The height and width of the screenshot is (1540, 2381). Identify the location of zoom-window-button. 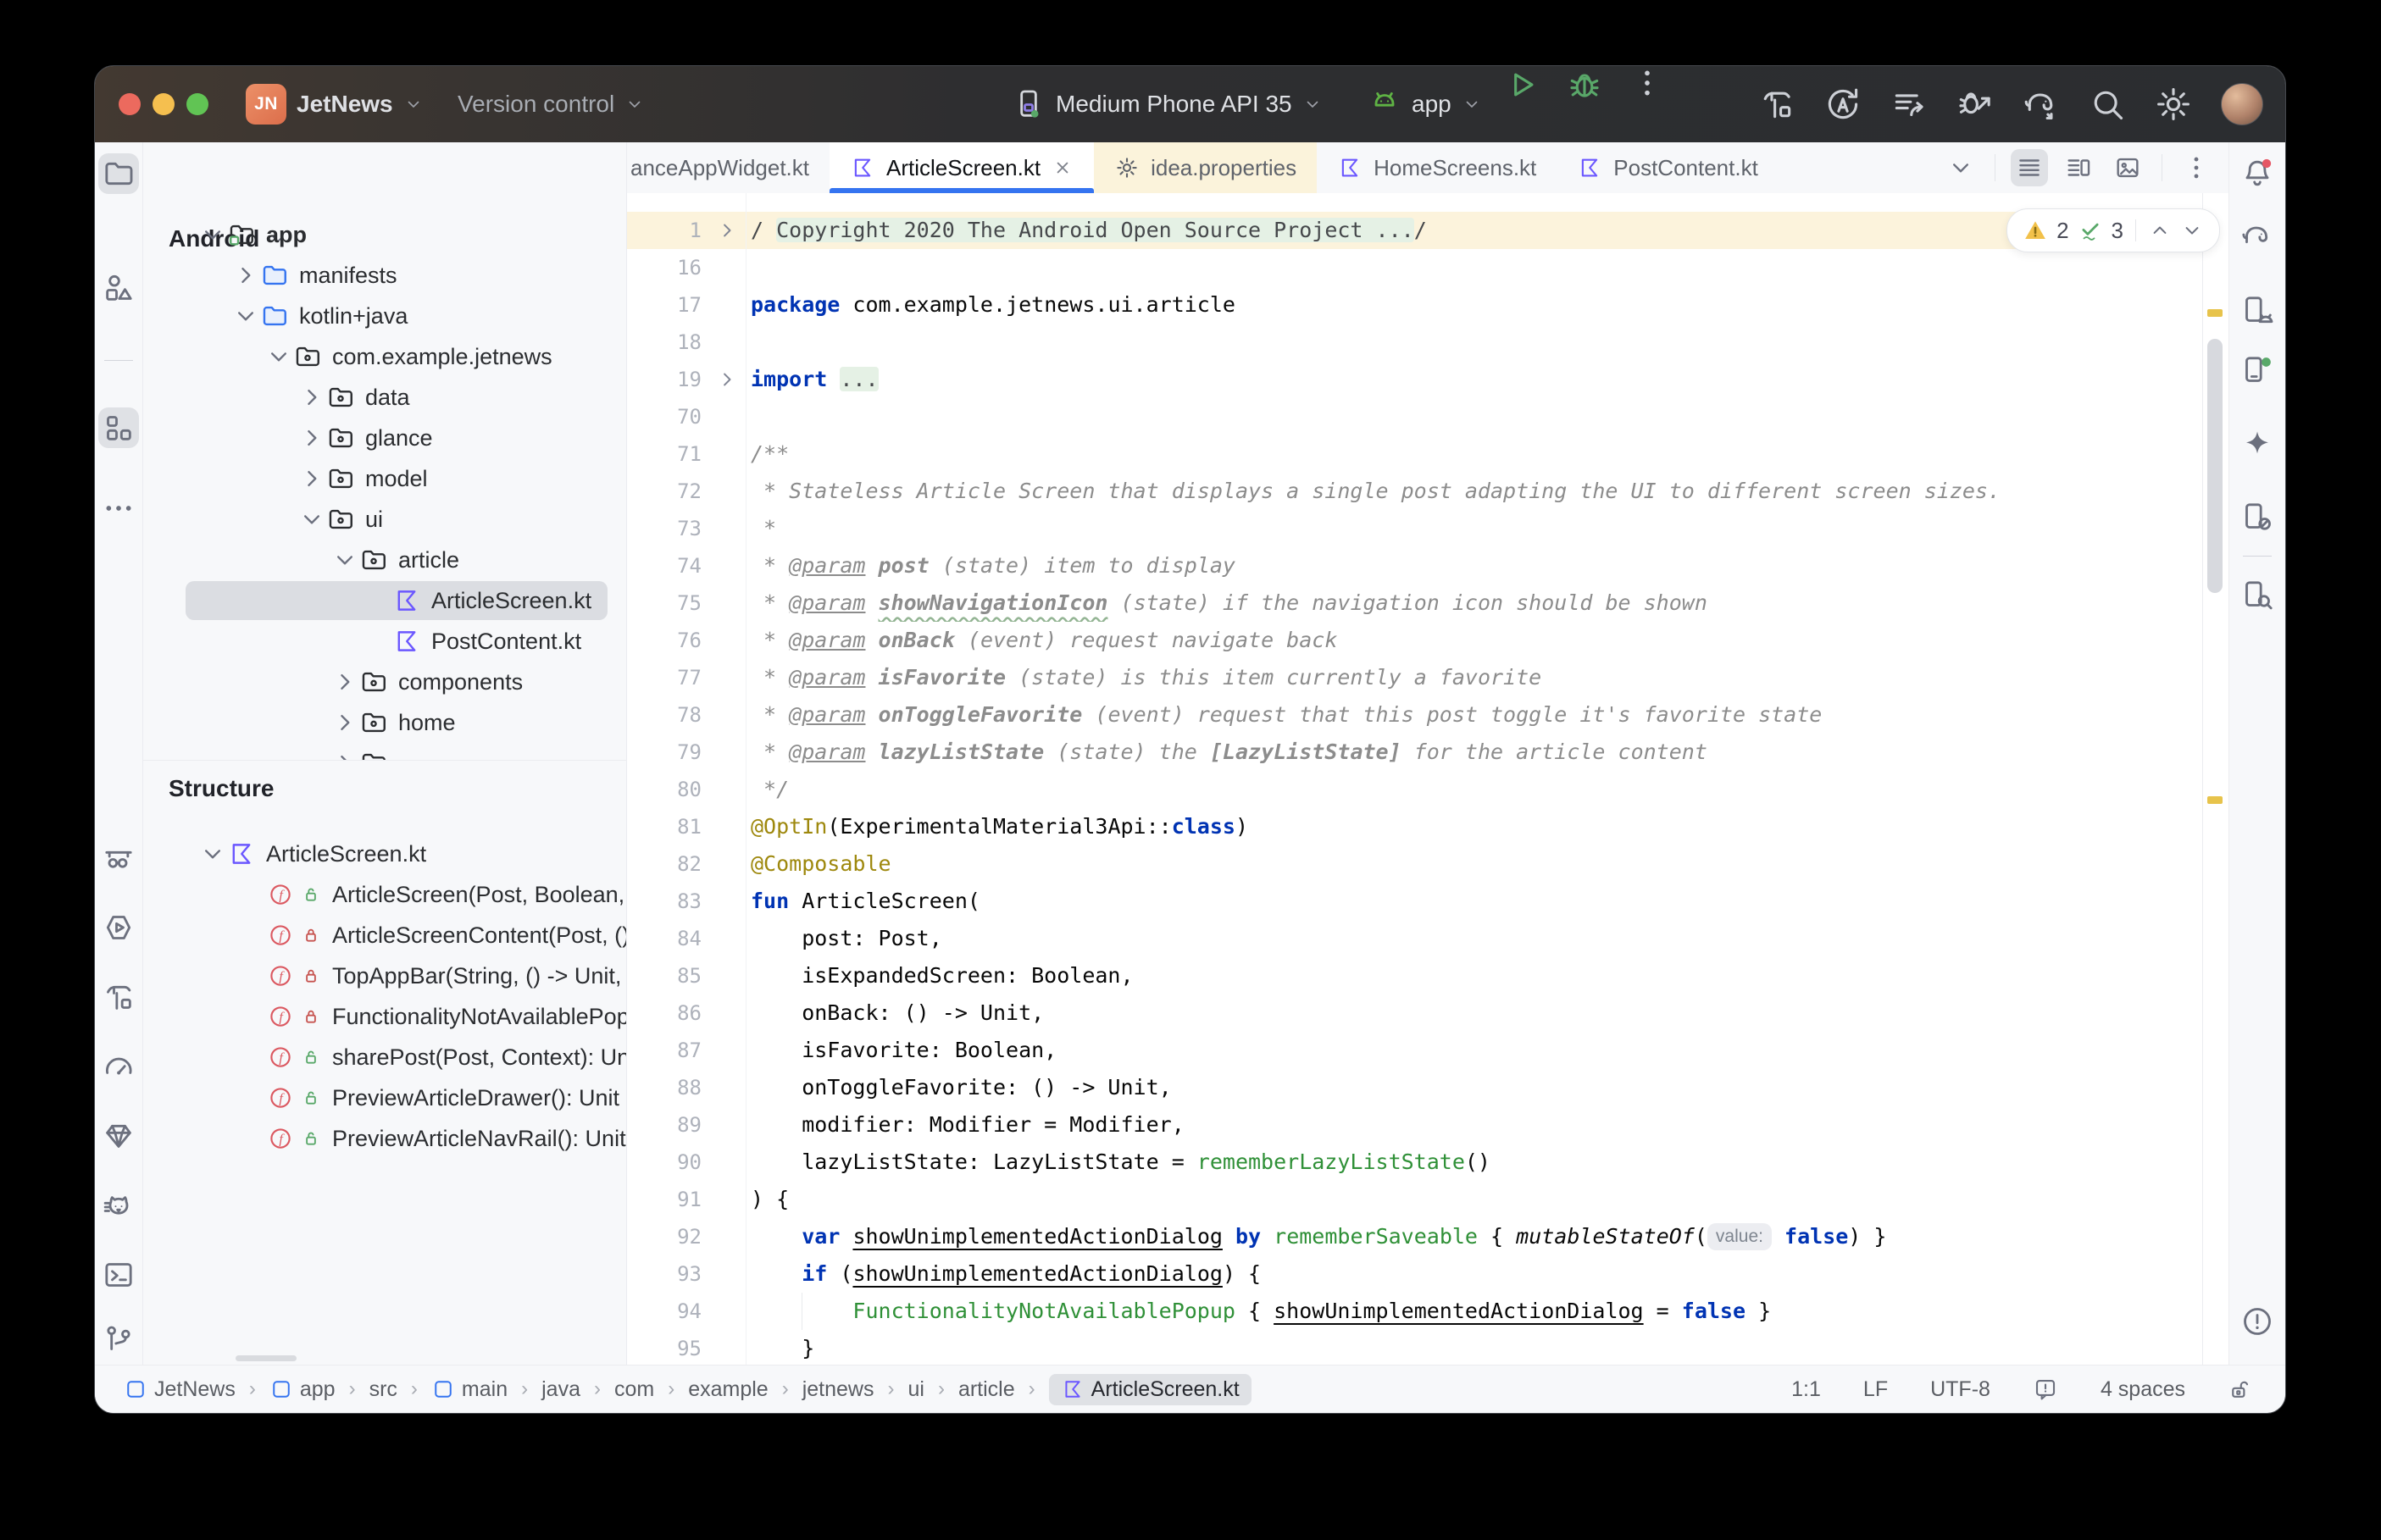
(197, 104).